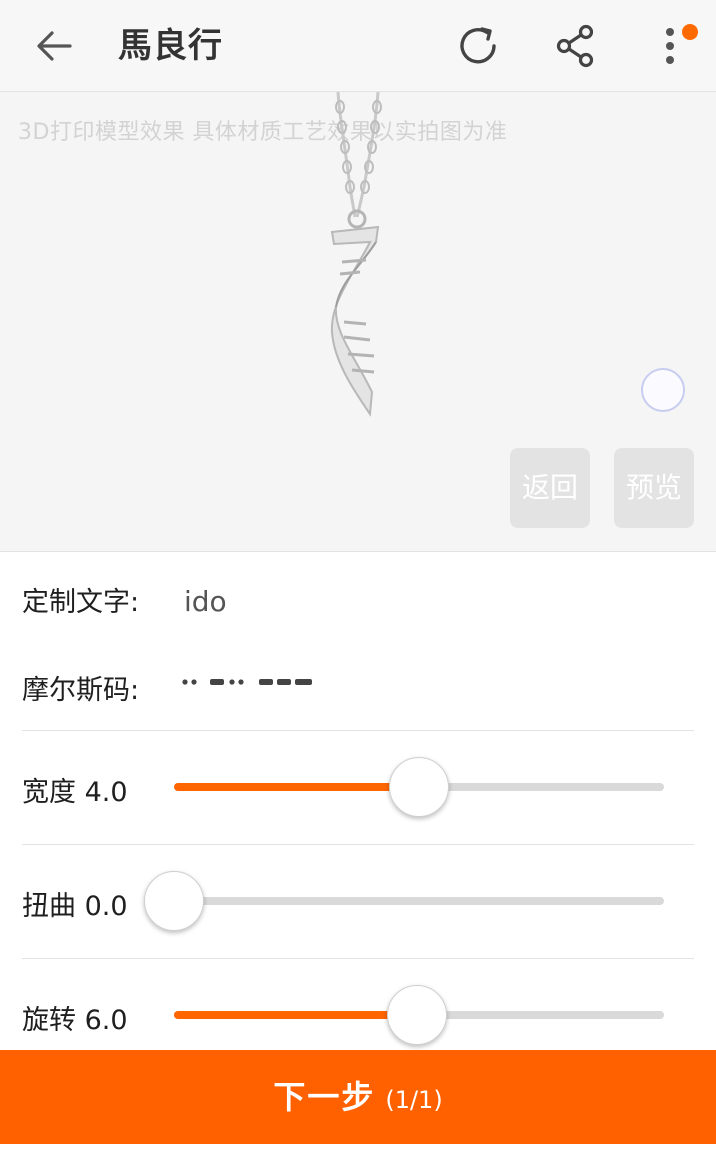 This screenshot has height=1150, width=716. I want to click on return-button: 返回, so click(550, 488).